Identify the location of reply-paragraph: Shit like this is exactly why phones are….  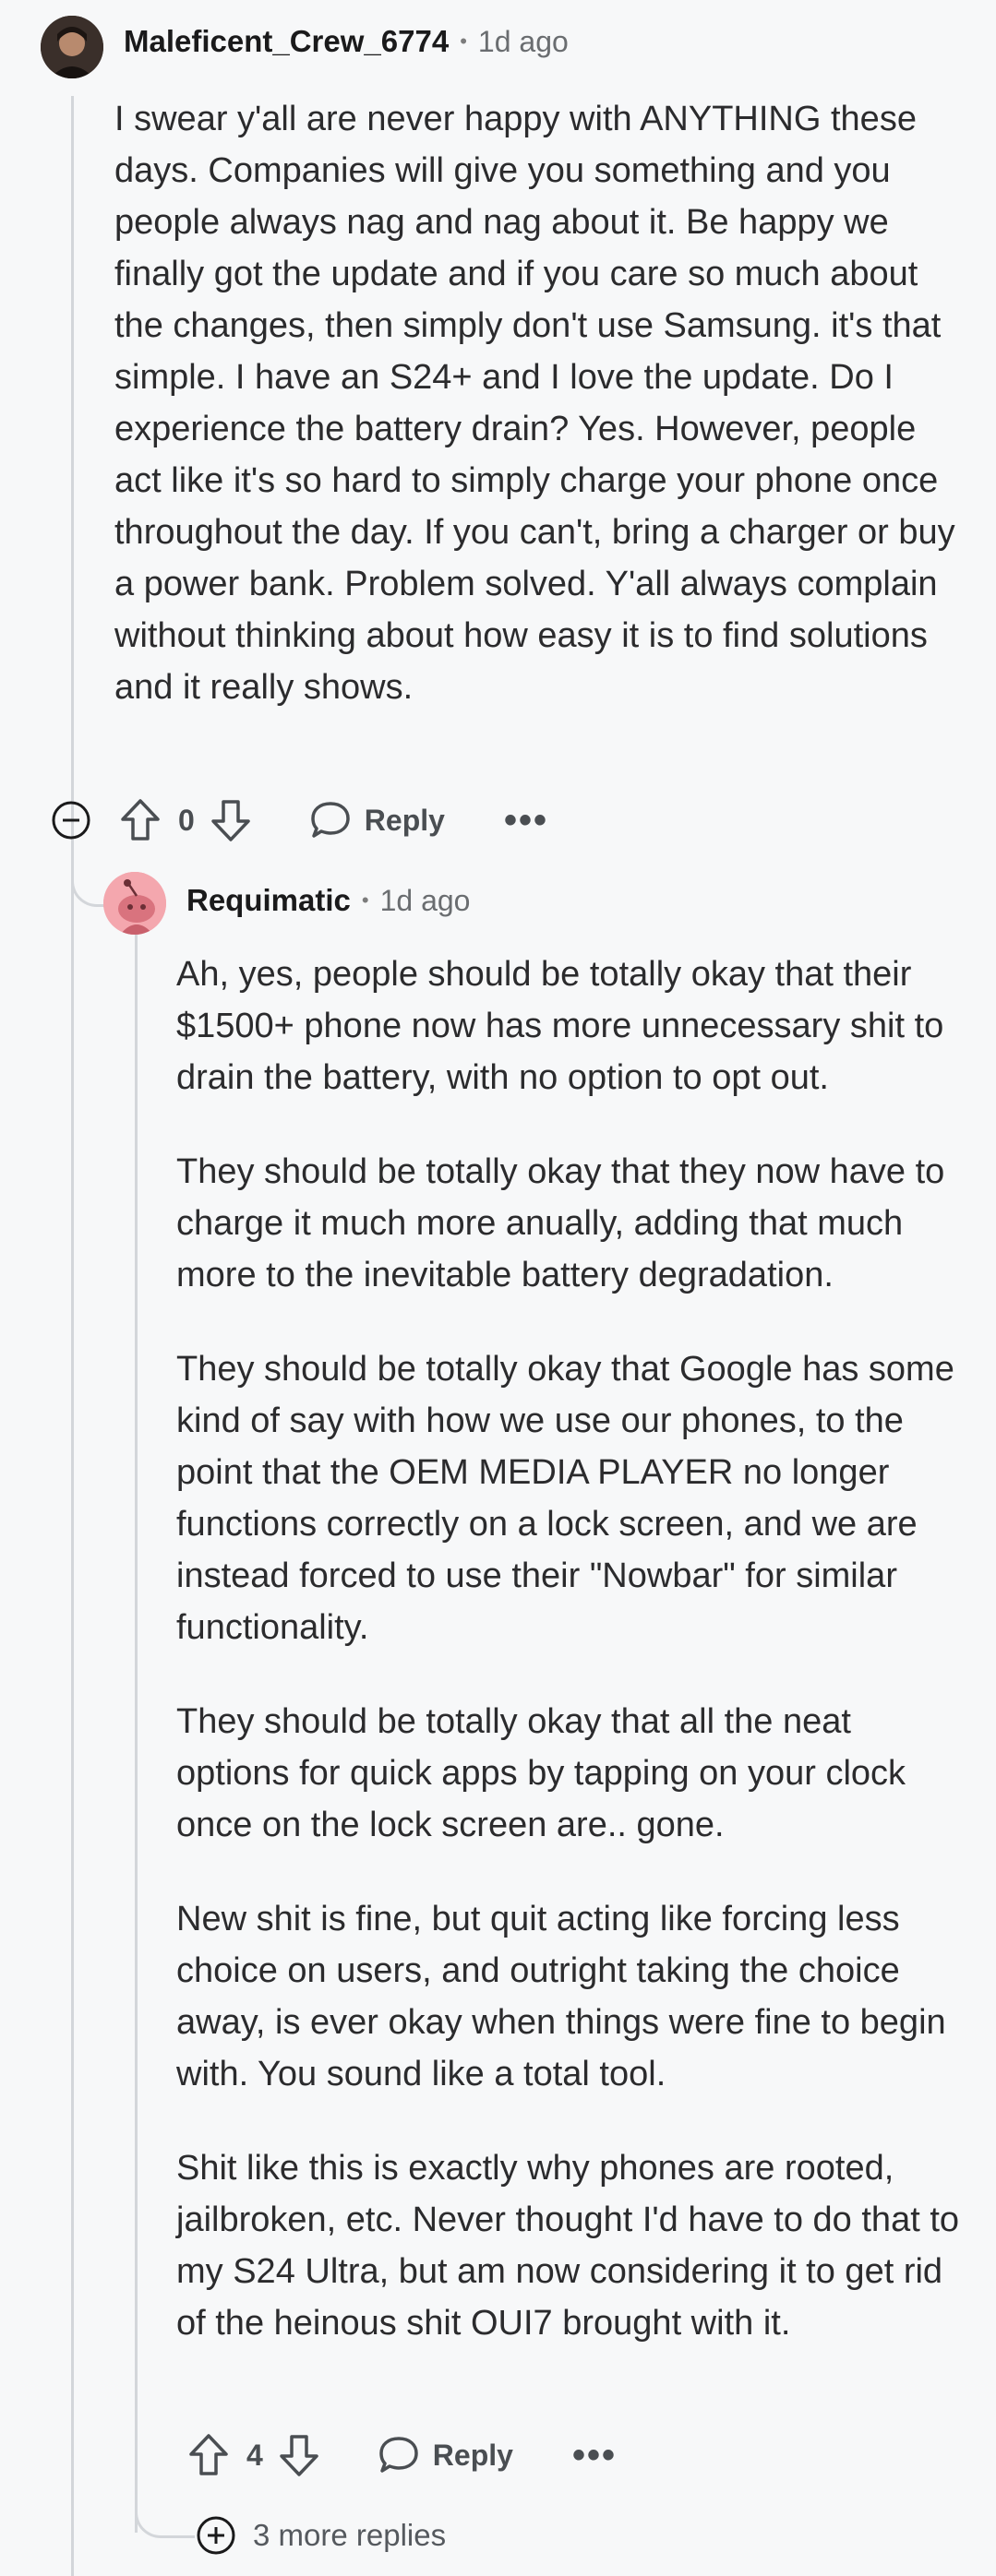
(568, 2246).